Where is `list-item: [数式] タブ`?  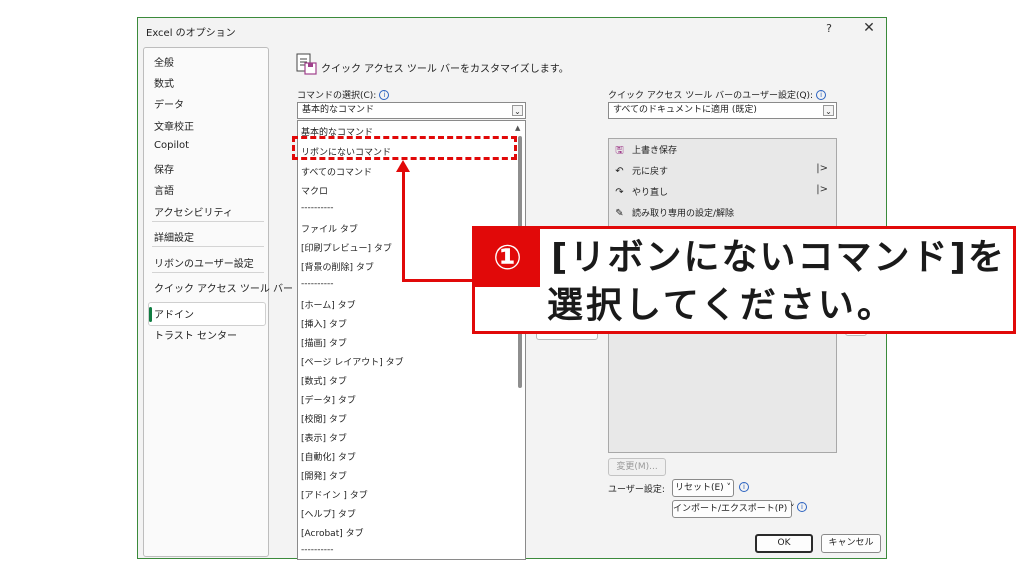 list-item: [数式] タブ is located at coordinates (324, 380).